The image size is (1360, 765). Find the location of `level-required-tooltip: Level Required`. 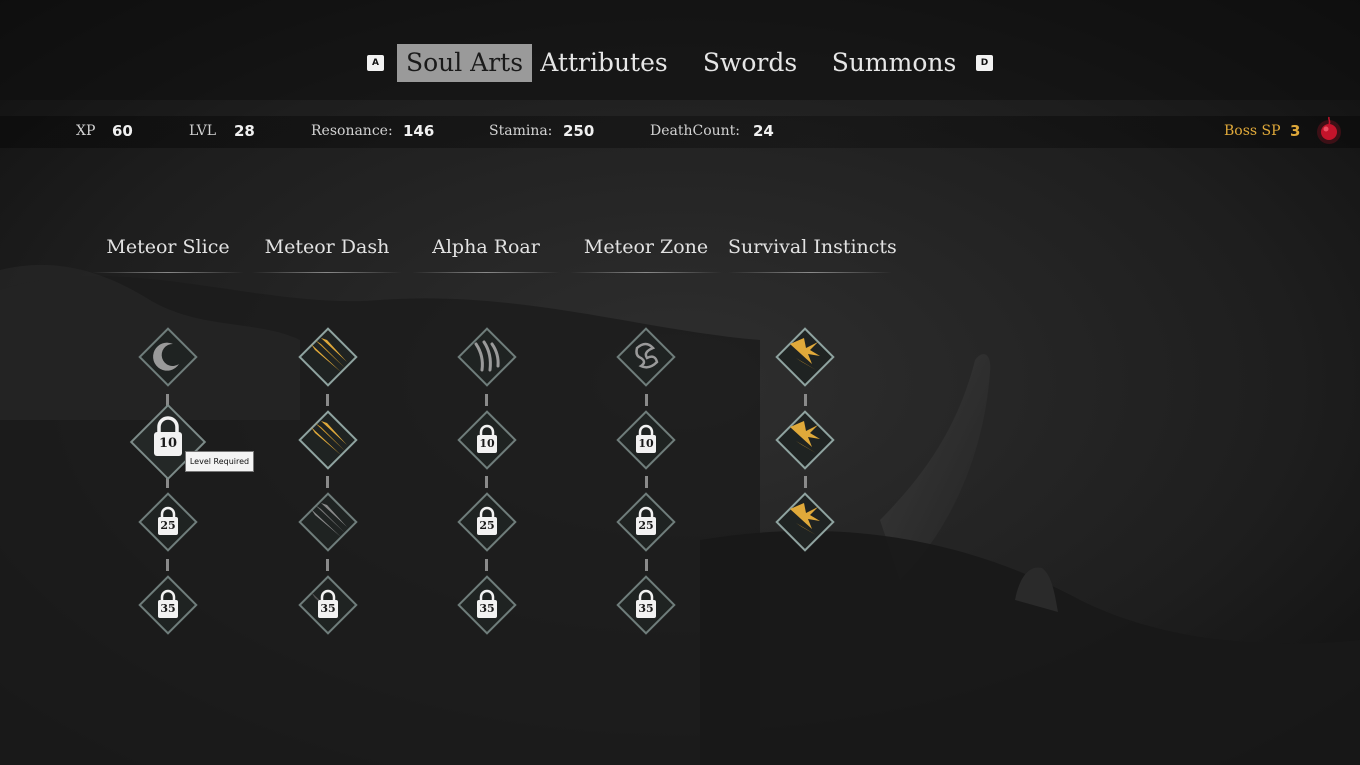

level-required-tooltip: Level Required is located at coordinates (219, 461).